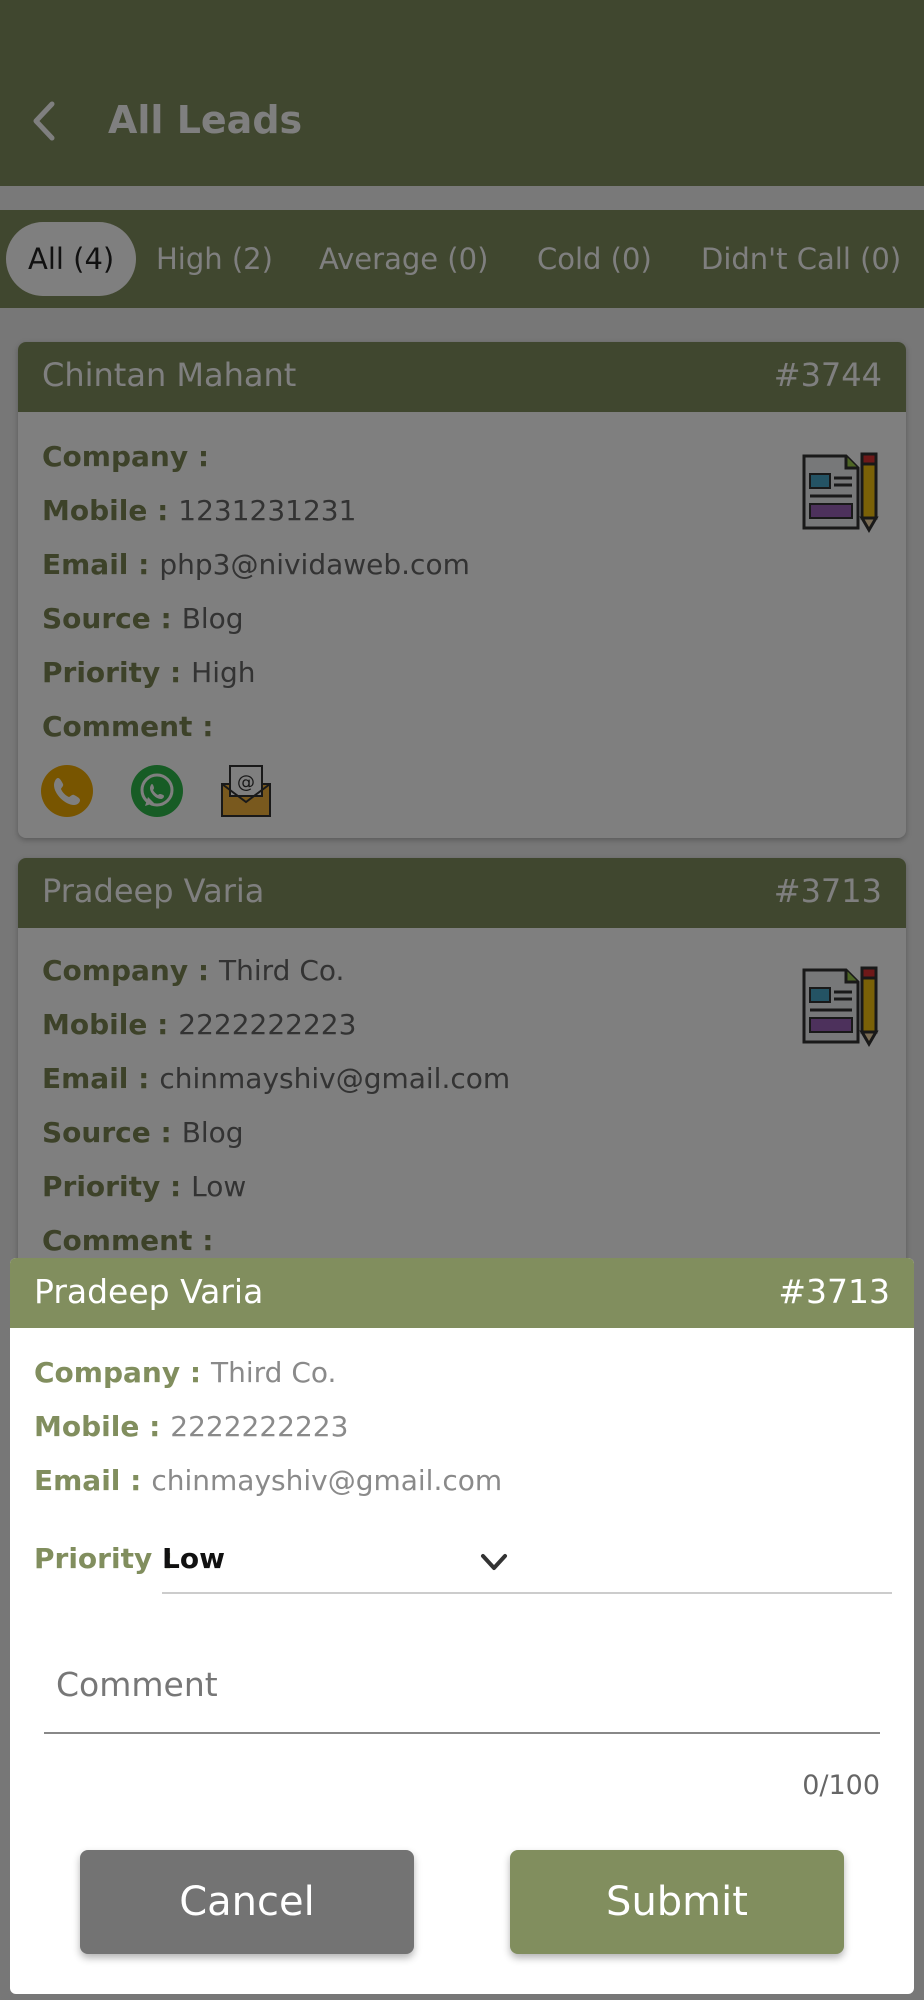 Image resolution: width=924 pixels, height=2000 pixels. I want to click on submit-button: Submit, so click(677, 1902).